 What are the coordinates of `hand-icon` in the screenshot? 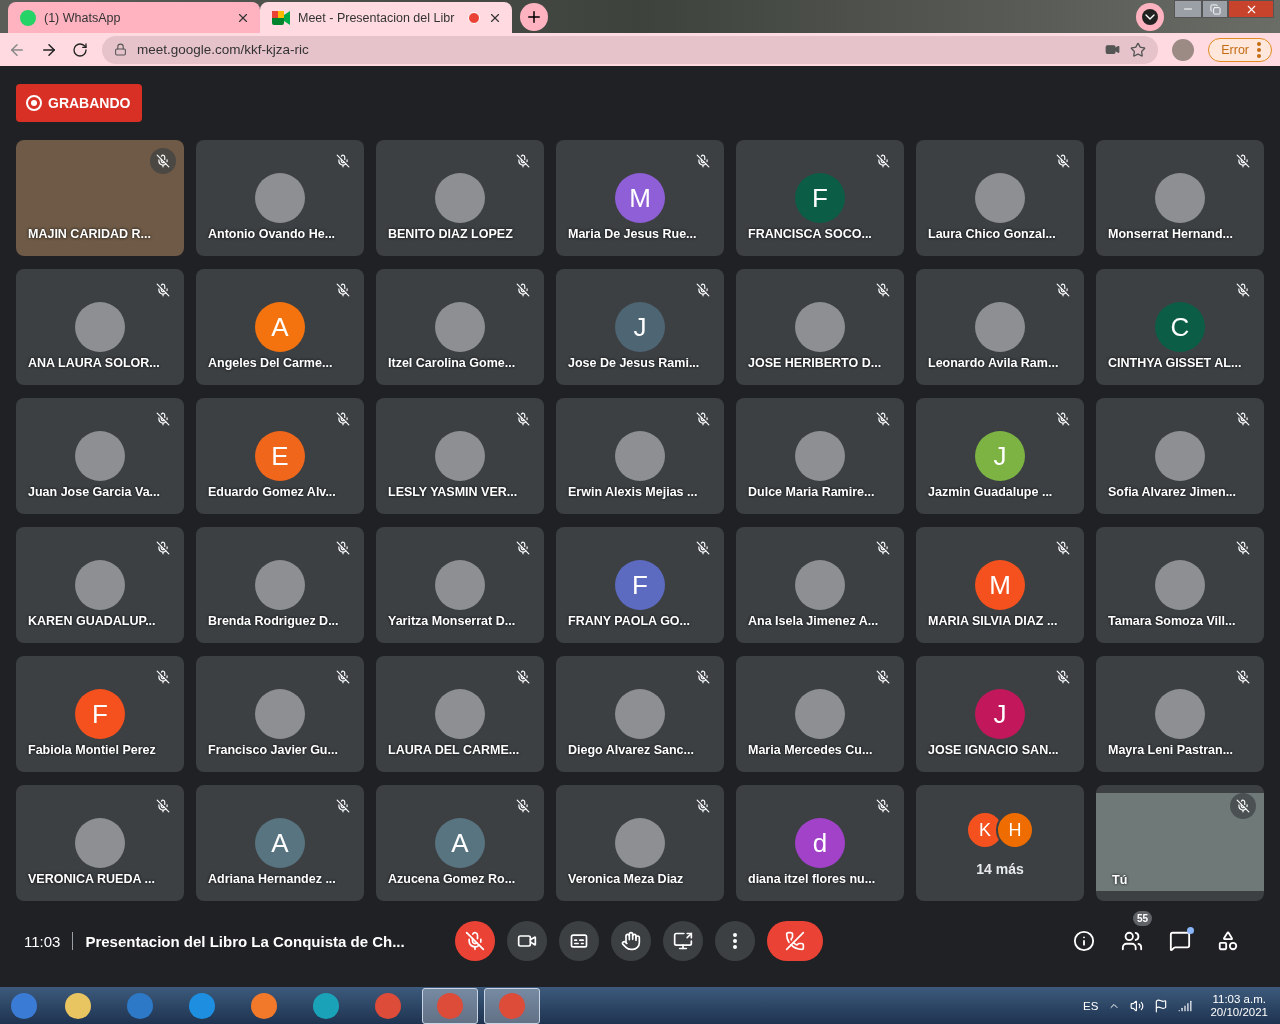 It's located at (631, 941).